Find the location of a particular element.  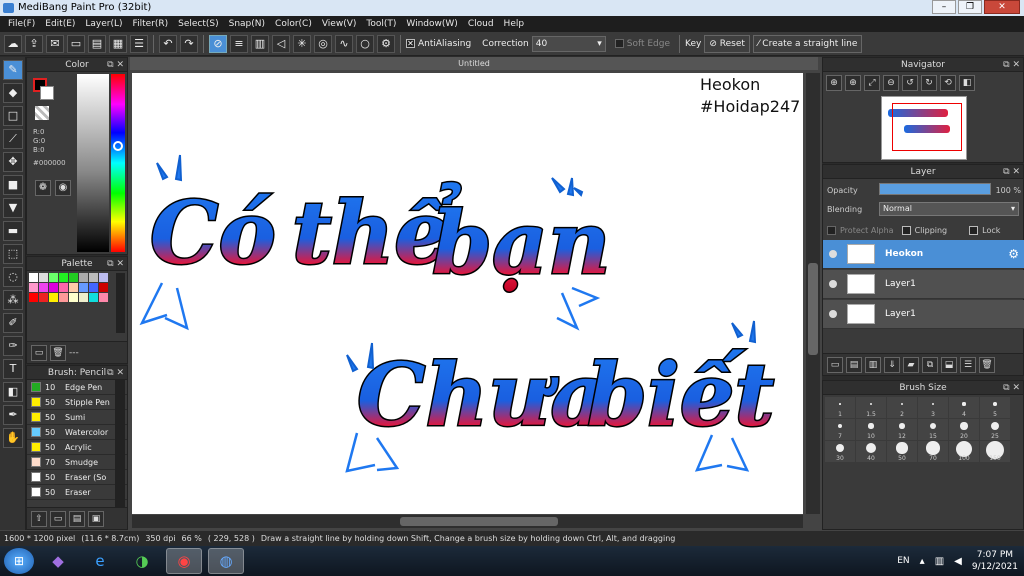

start-button: ⊞ is located at coordinates (19, 561).